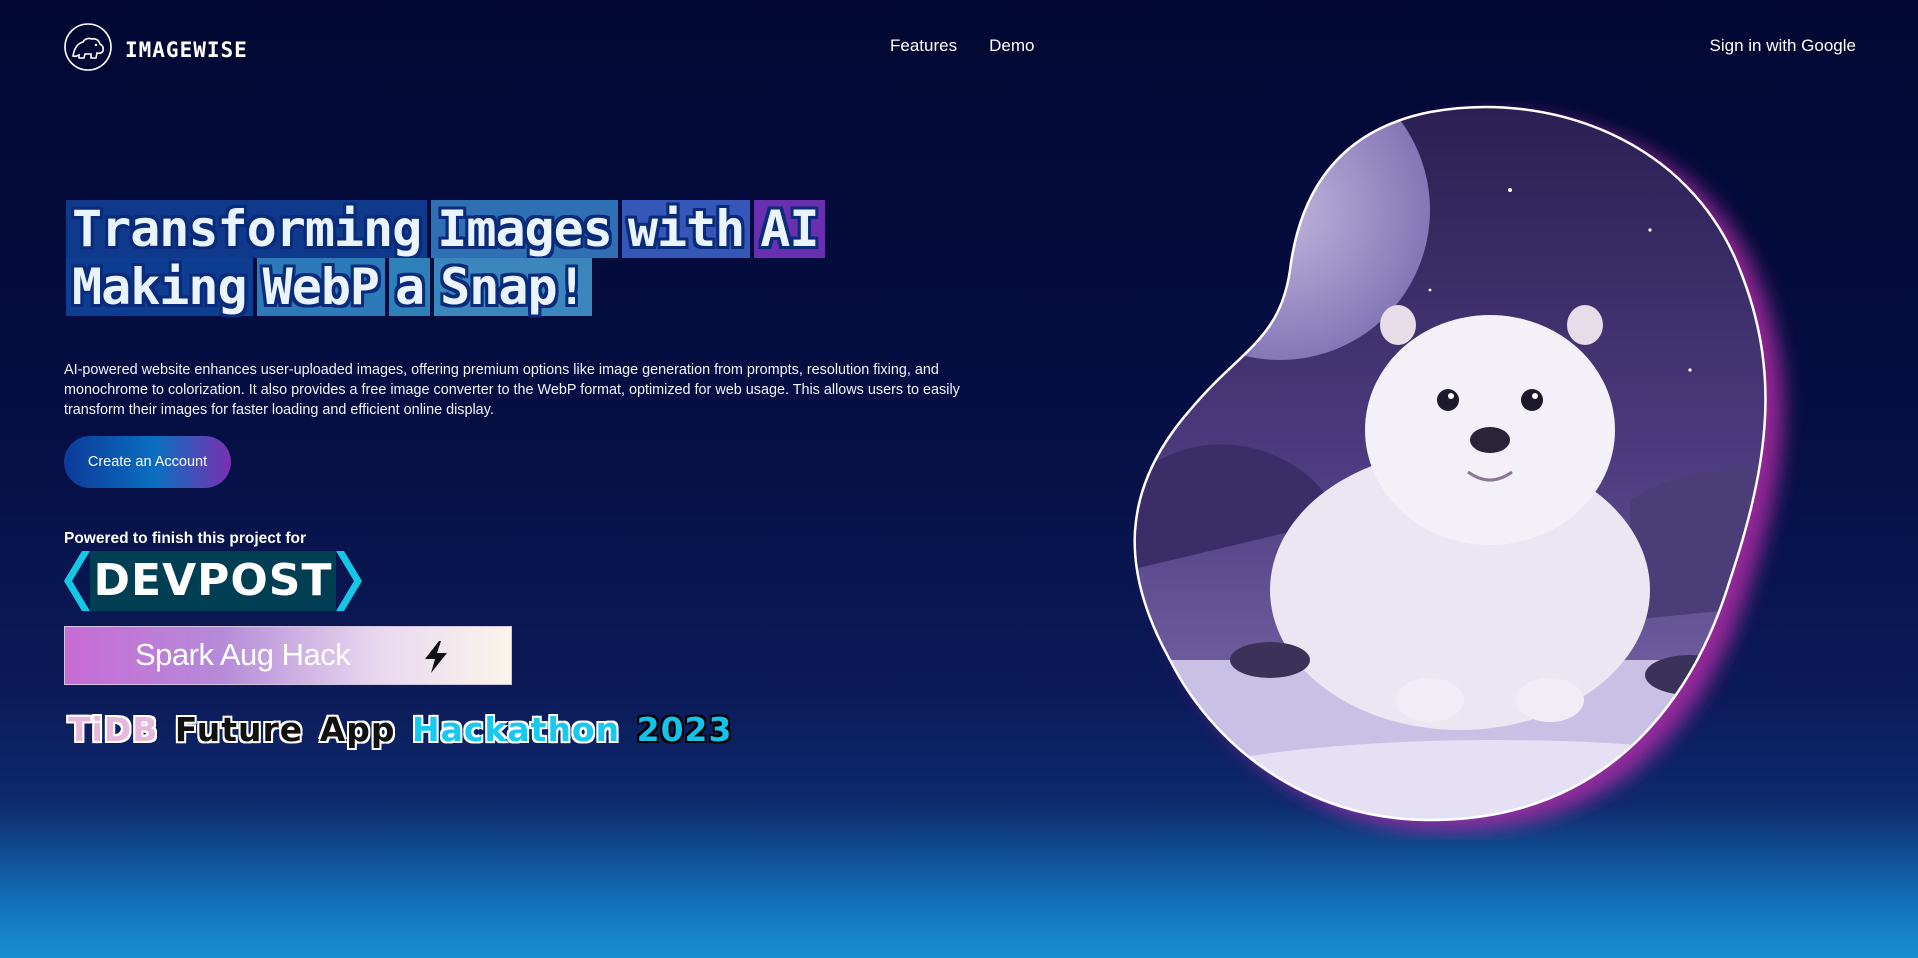 The width and height of the screenshot is (1918, 958). Describe the element at coordinates (1011, 46) in the screenshot. I see `nav-demo: Demo` at that location.